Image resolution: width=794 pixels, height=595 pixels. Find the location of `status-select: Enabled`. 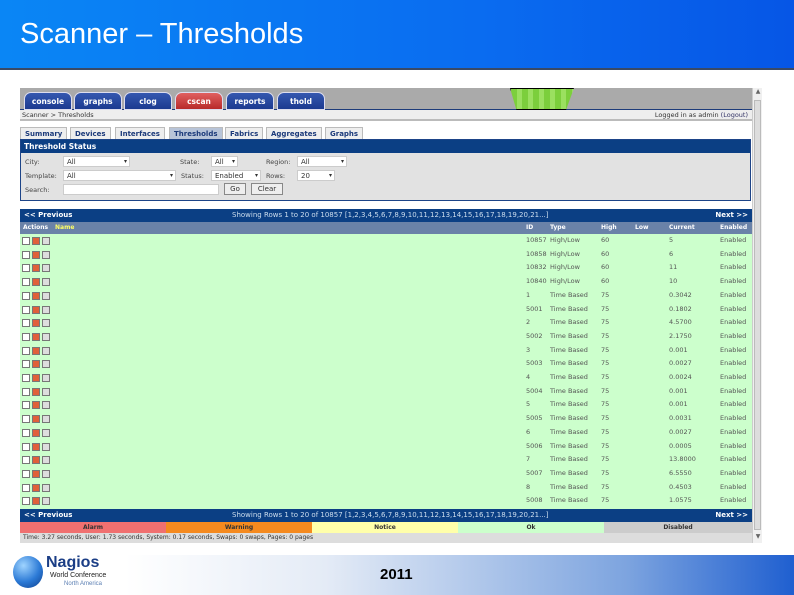

status-select: Enabled is located at coordinates (236, 175).